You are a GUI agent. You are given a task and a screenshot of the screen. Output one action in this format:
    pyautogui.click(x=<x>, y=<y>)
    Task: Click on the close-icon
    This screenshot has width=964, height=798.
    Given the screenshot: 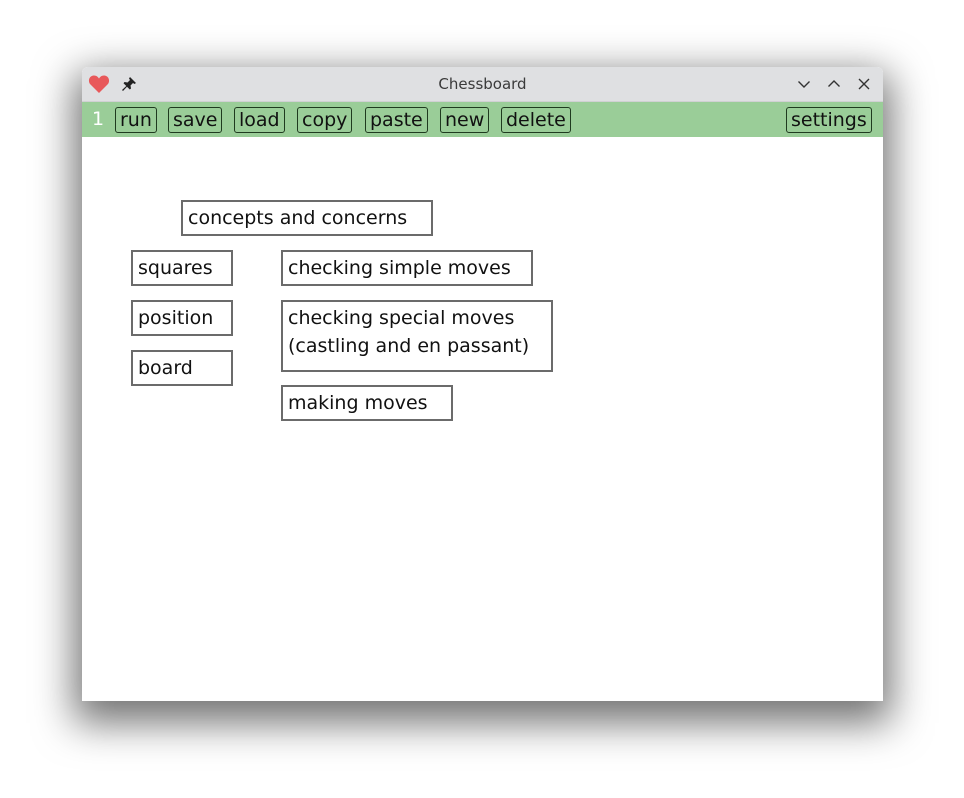 What is the action you would take?
    pyautogui.click(x=864, y=84)
    